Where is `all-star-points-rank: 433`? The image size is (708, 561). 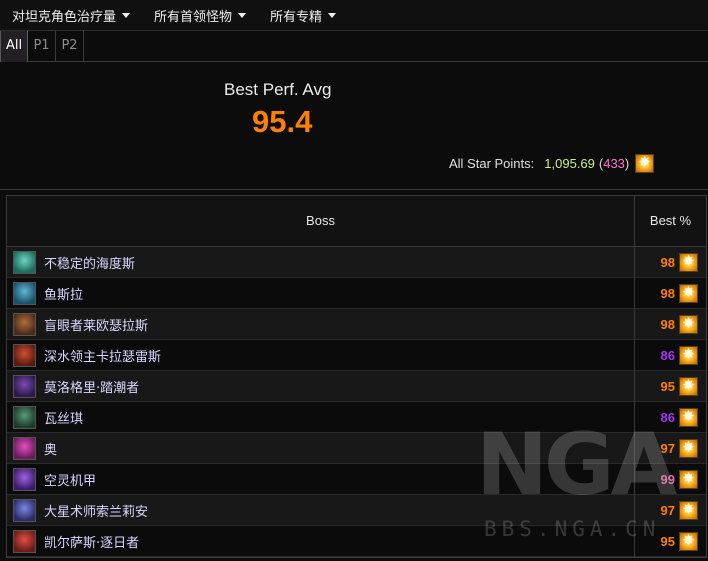
all-star-points-rank: 433 is located at coordinates (614, 163).